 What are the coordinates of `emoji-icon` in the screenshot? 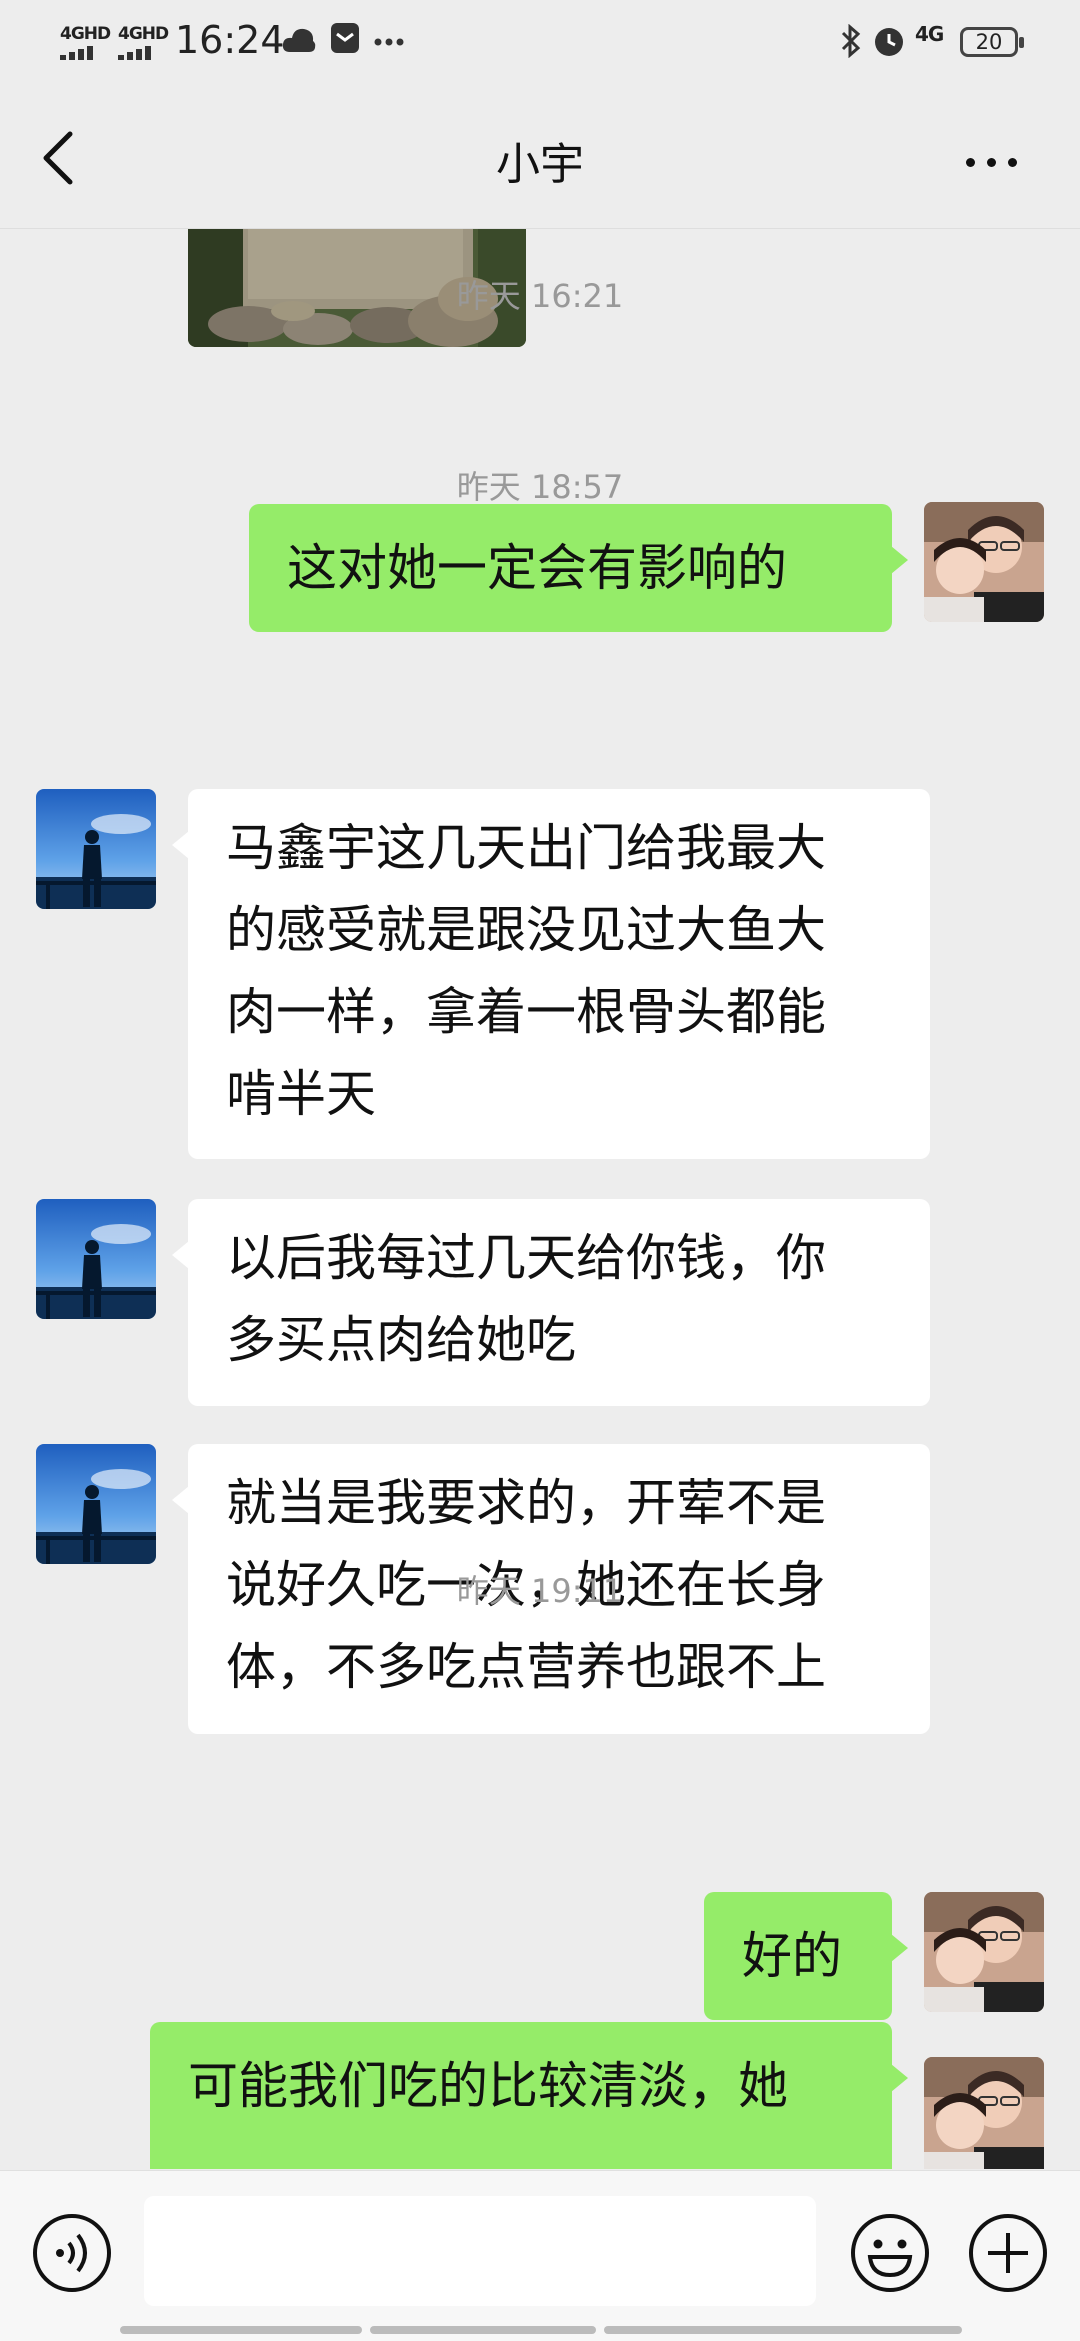 It's located at (890, 2253).